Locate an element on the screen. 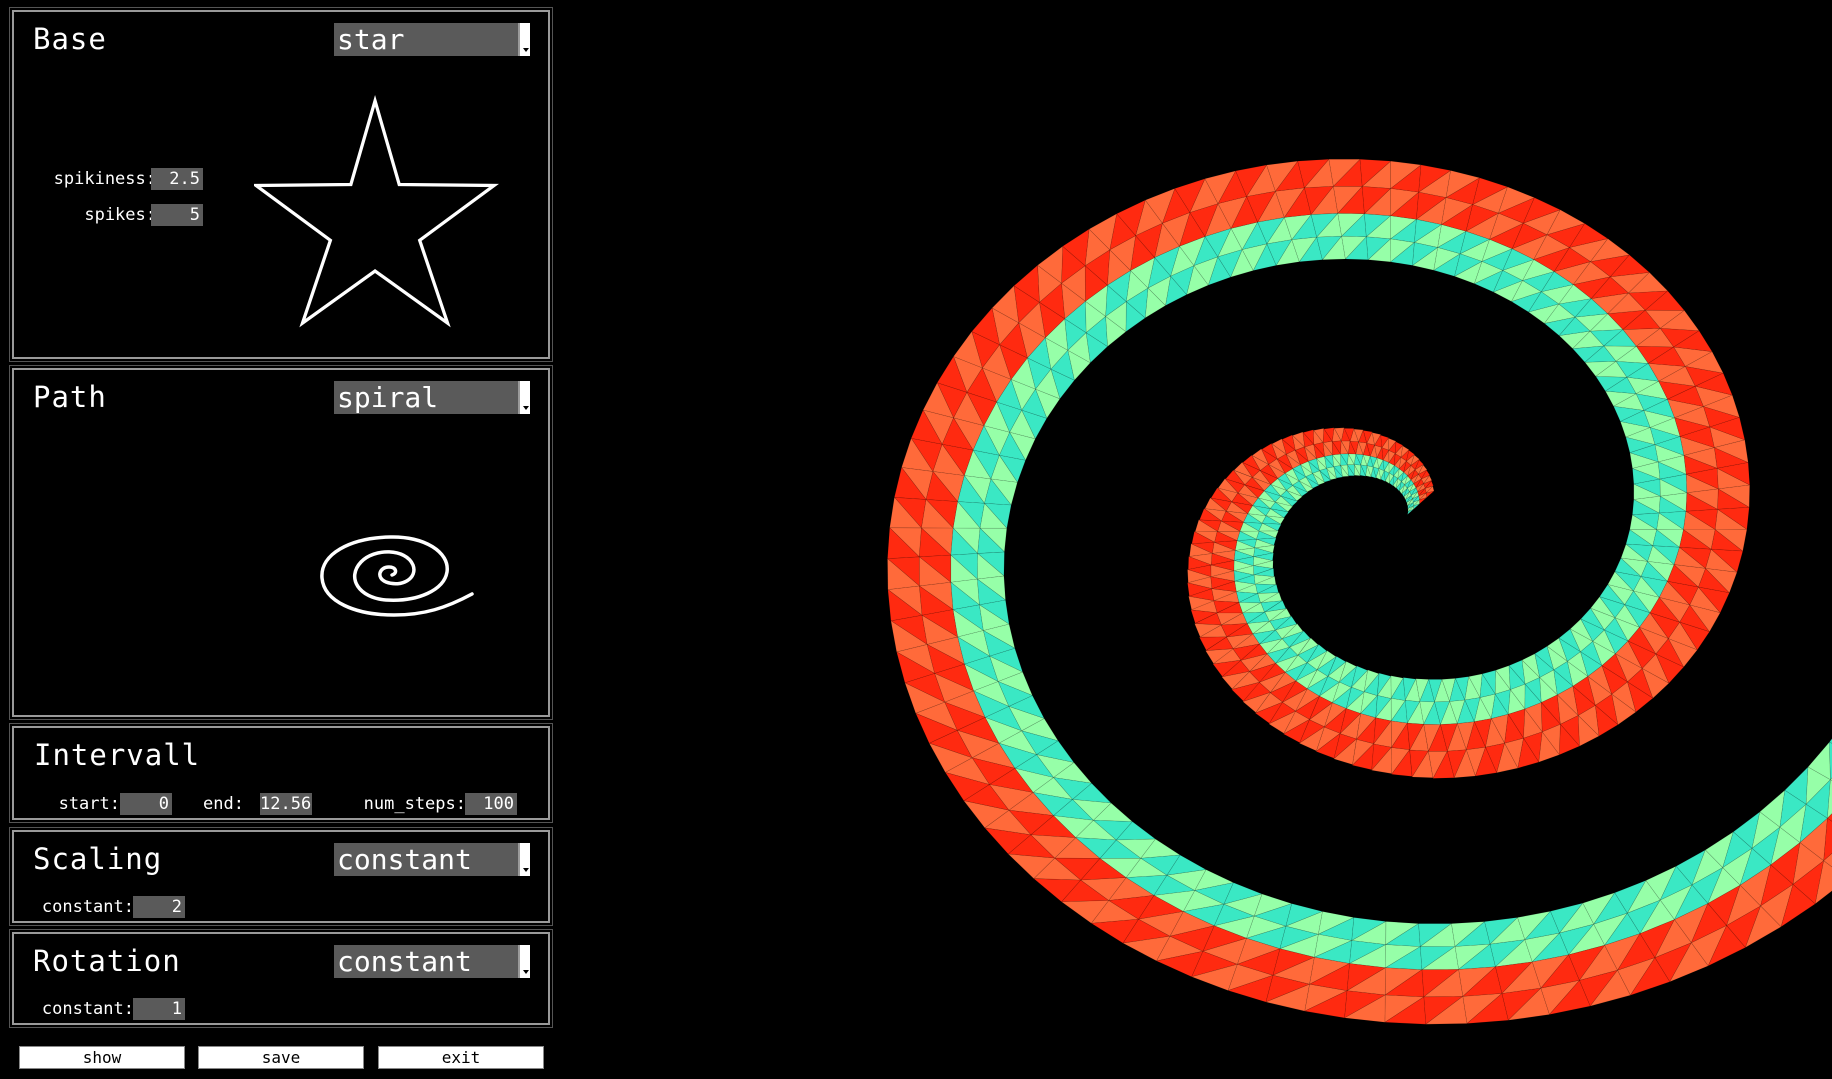  scaling-constant-input: 2 is located at coordinates (159, 907).